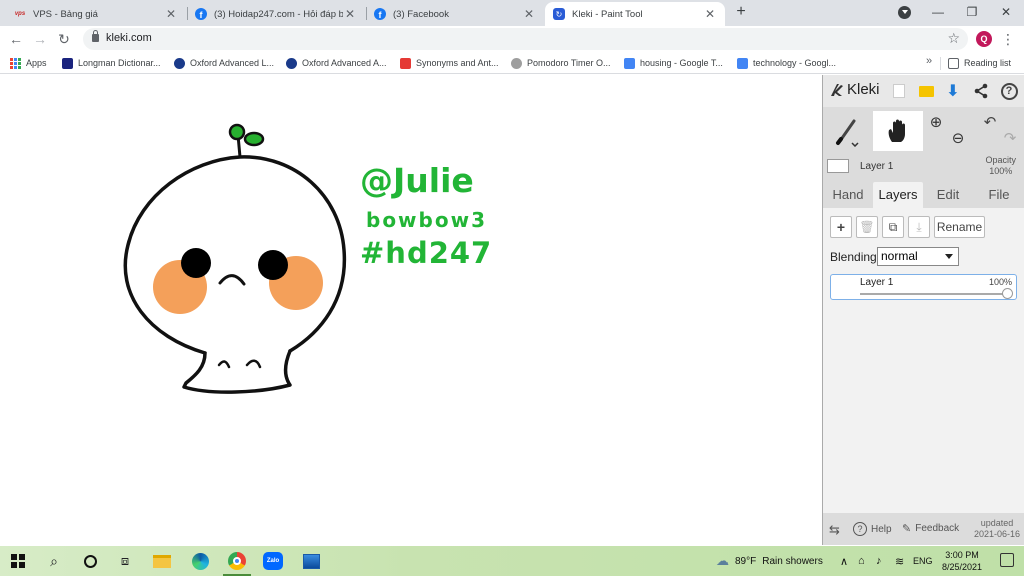 Image resolution: width=1024 pixels, height=576 pixels. Describe the element at coordinates (90, 561) in the screenshot. I see `cortana-icon` at that location.